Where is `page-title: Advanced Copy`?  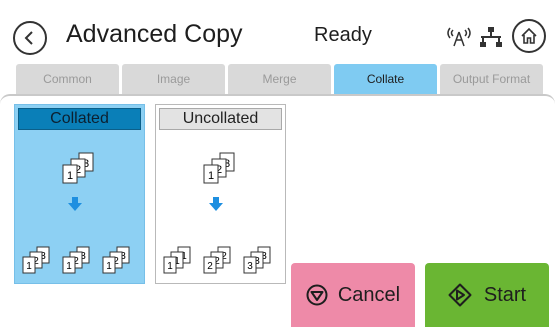 page-title: Advanced Copy is located at coordinates (154, 34).